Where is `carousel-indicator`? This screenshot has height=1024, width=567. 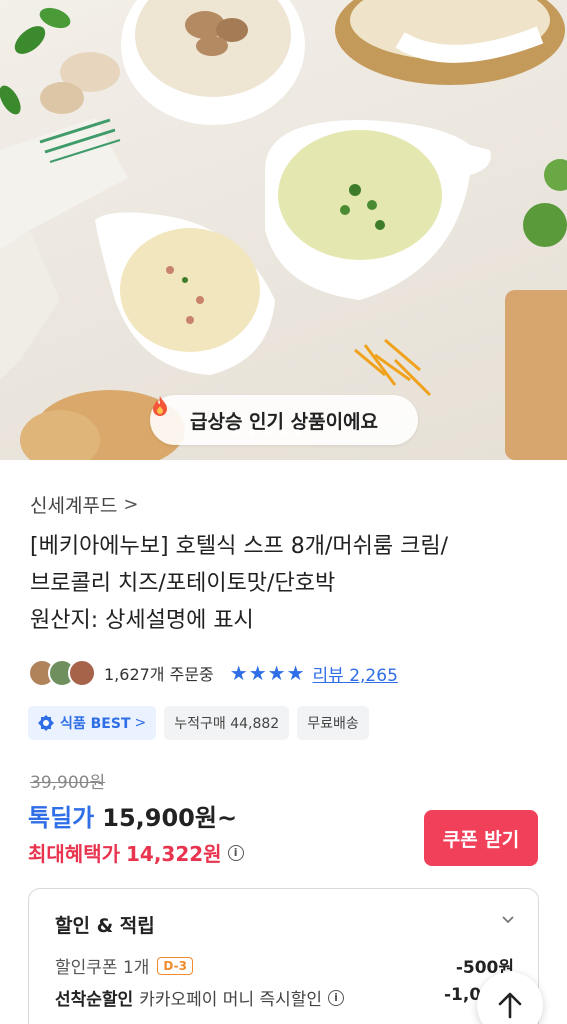 carousel-indicator is located at coordinates (267, 432).